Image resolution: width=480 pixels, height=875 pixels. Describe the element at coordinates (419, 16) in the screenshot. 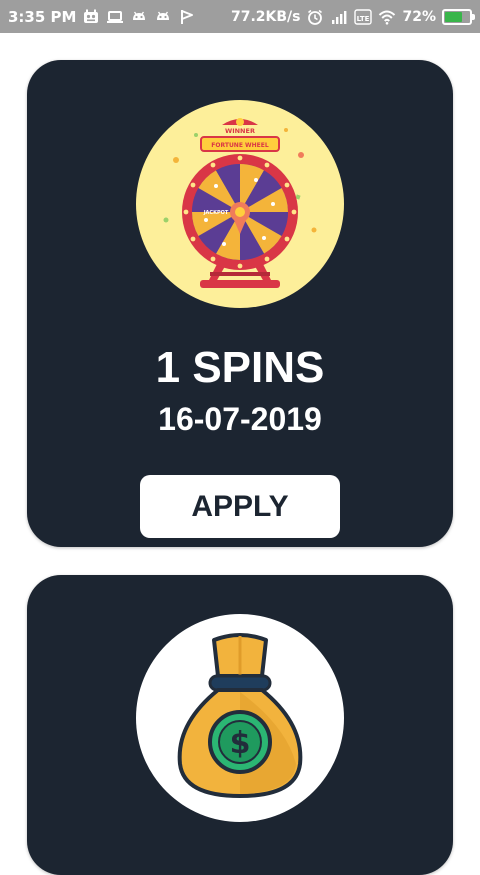

I see `battery-percent: 72%` at that location.